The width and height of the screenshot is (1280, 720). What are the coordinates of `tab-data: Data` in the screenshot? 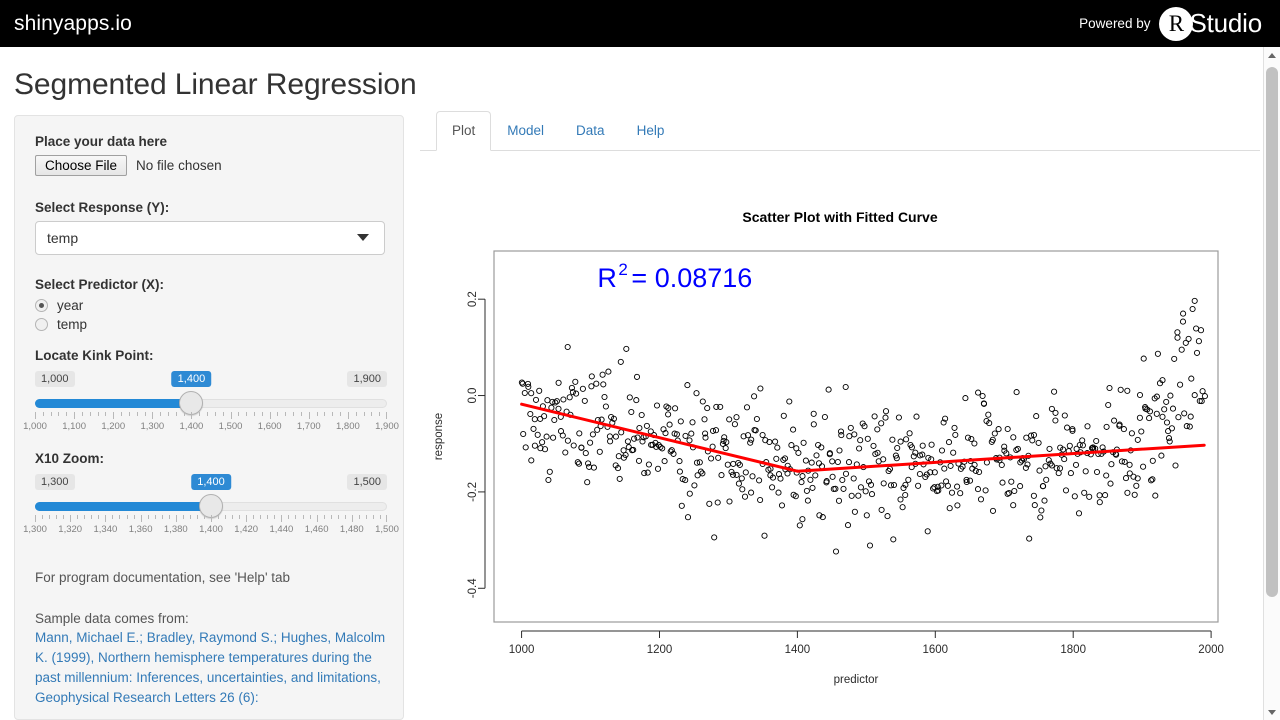 It's located at (590, 131).